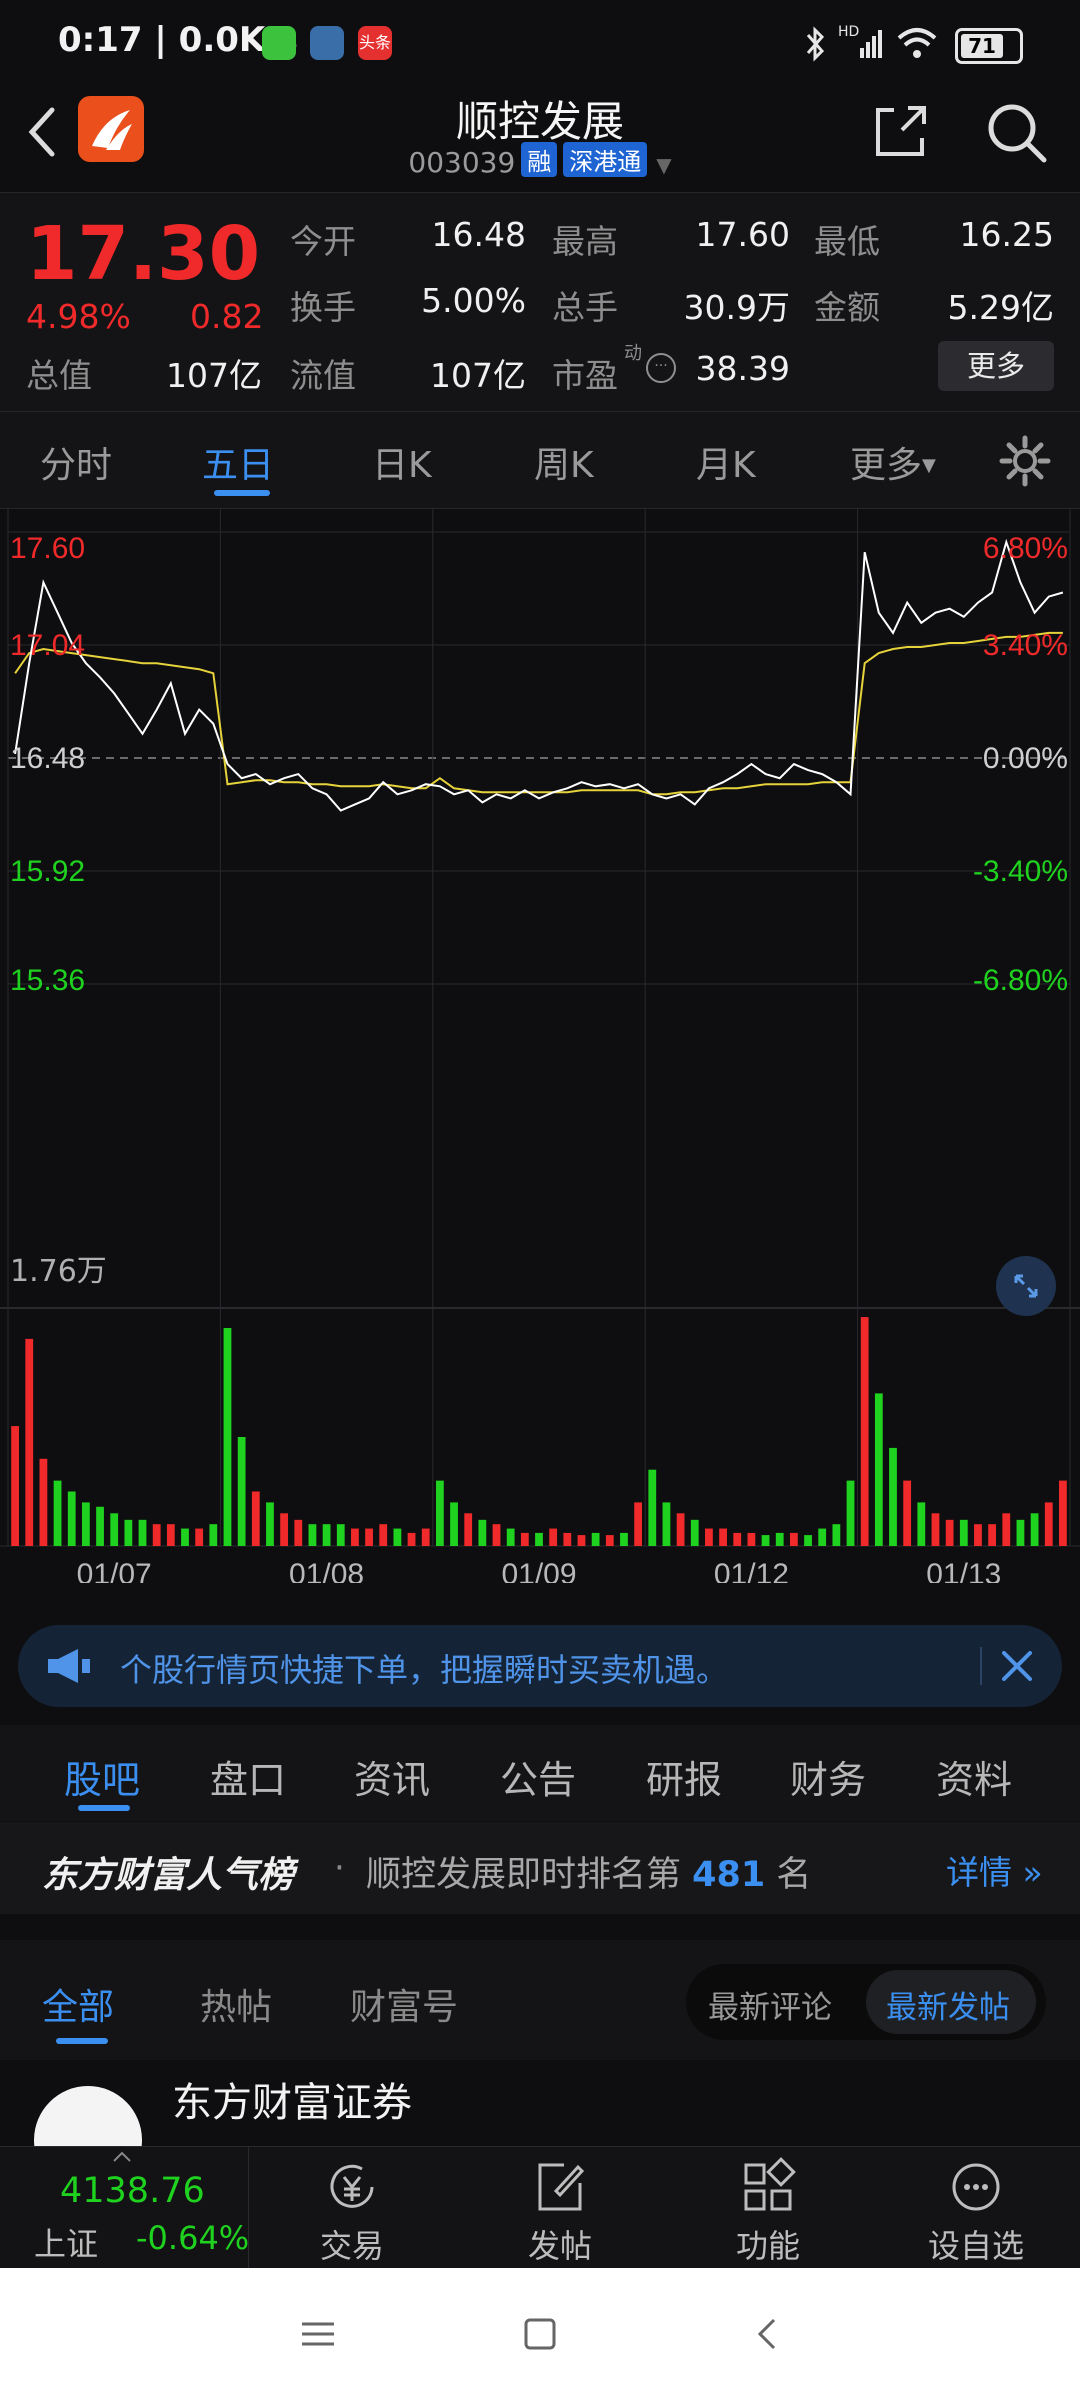  I want to click on tab-guba: 股吧, so click(102, 1776).